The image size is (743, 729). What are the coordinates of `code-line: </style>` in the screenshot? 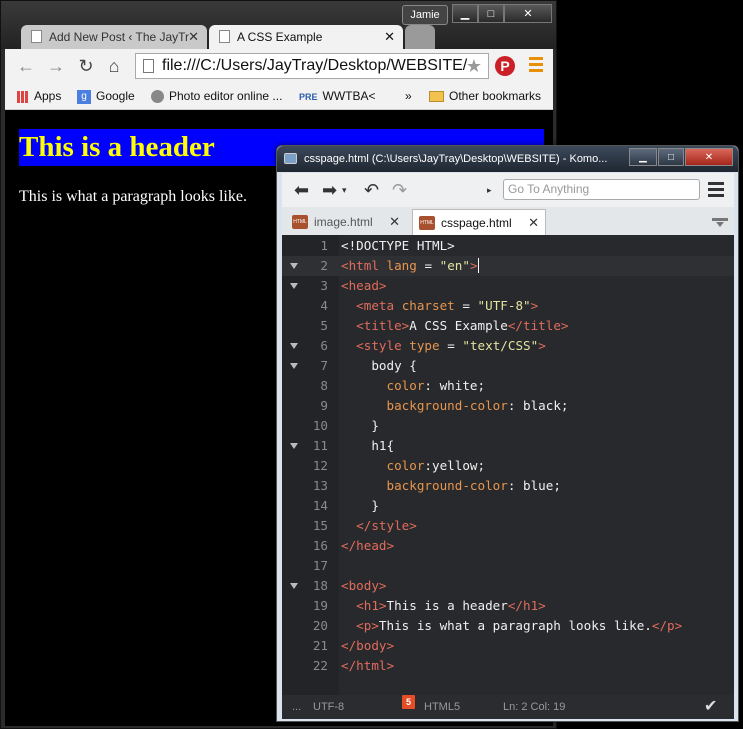 It's located at (386, 525).